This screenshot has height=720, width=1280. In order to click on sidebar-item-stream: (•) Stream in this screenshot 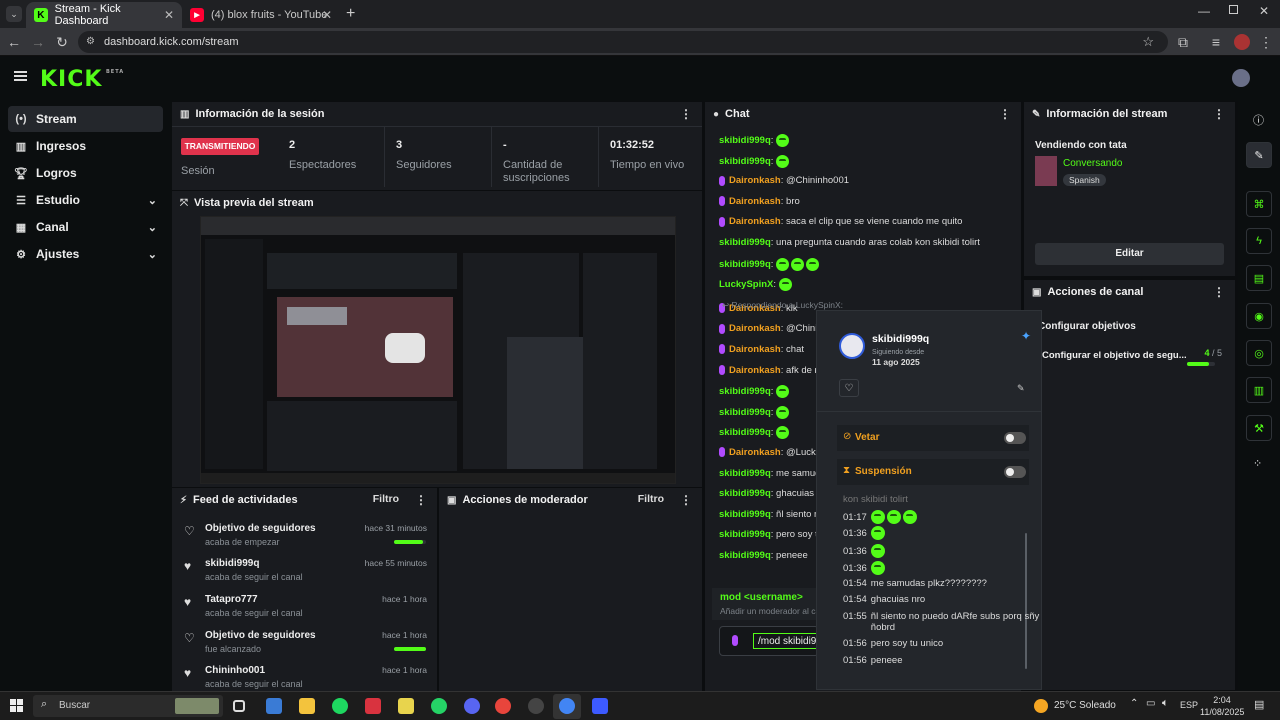, I will do `click(85, 119)`.